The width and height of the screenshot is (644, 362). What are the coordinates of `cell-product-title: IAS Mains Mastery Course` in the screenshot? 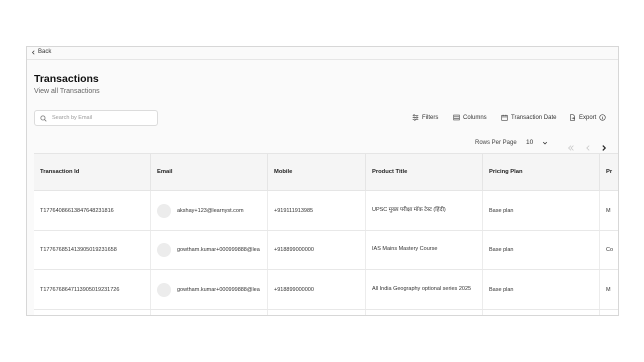 It's located at (424, 250).